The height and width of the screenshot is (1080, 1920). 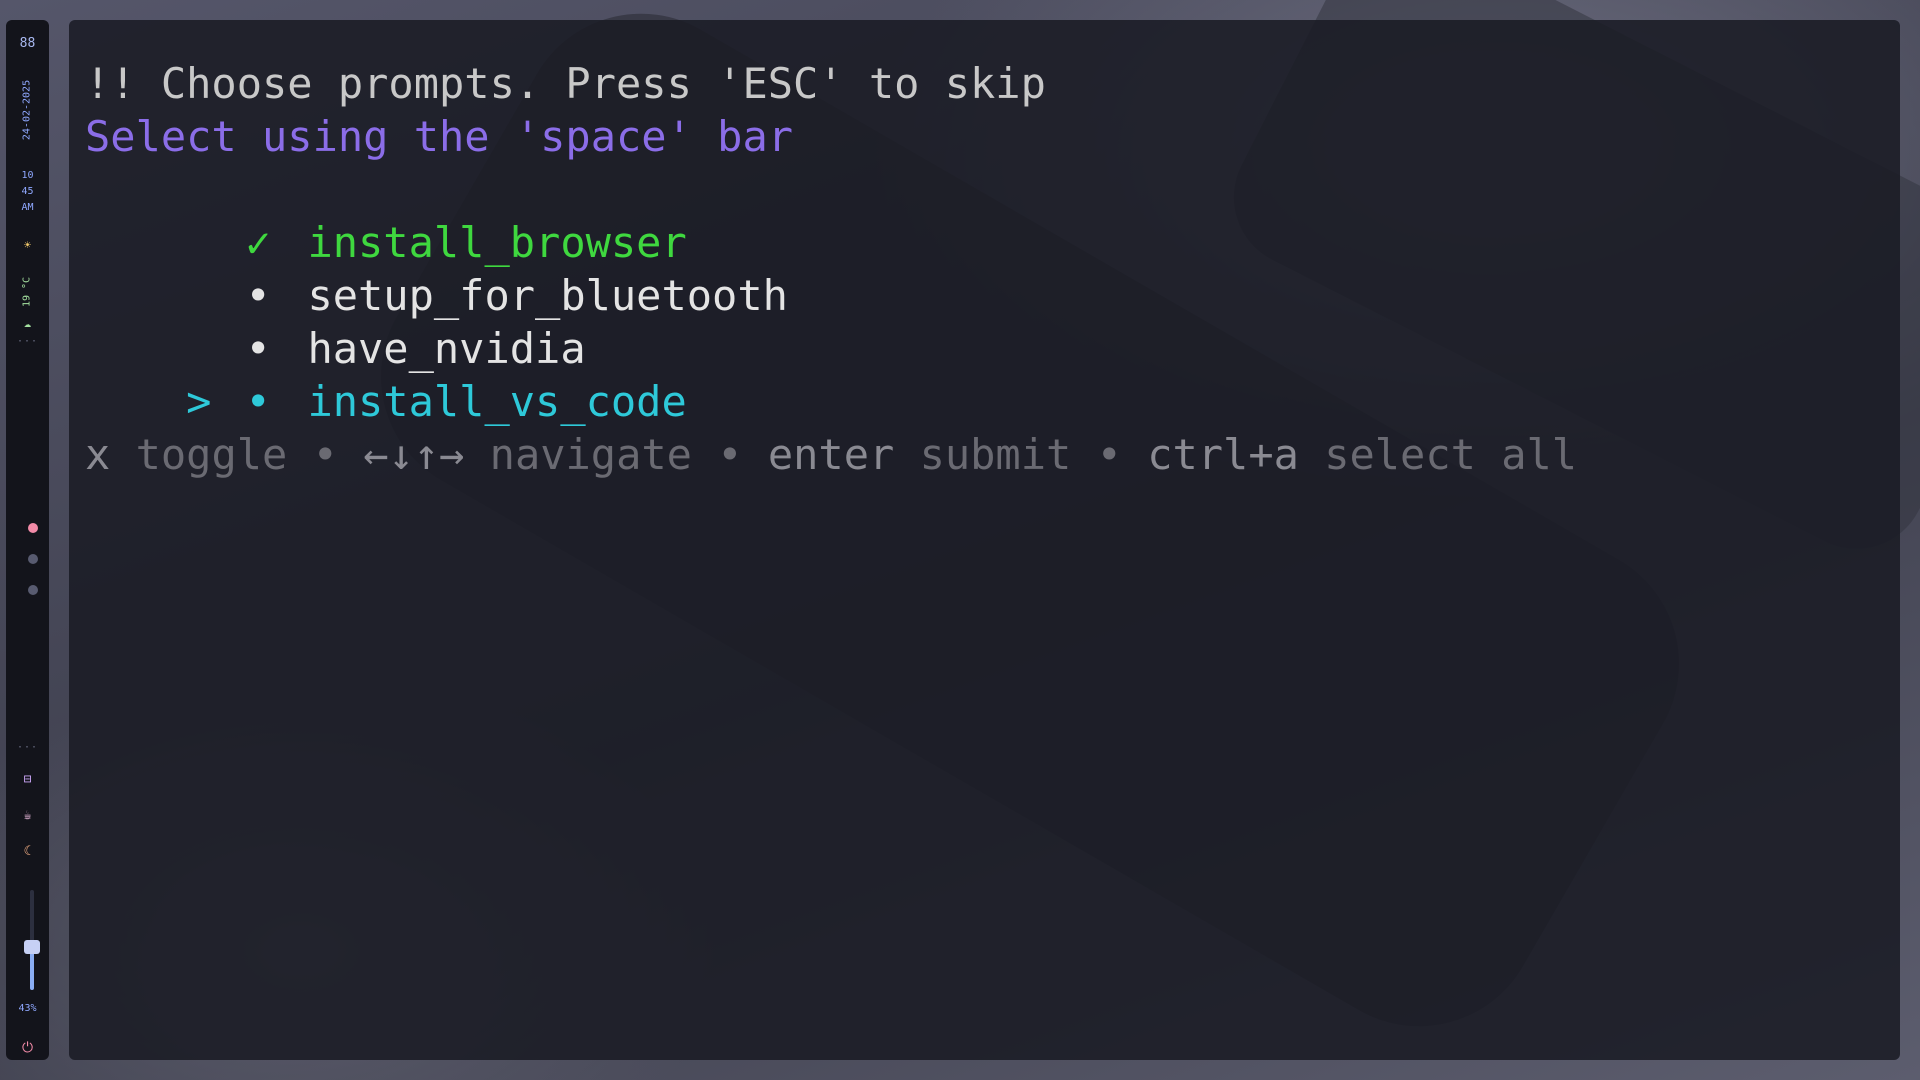 What do you see at coordinates (27, 207) in the screenshot?
I see `clock-period: AM` at bounding box center [27, 207].